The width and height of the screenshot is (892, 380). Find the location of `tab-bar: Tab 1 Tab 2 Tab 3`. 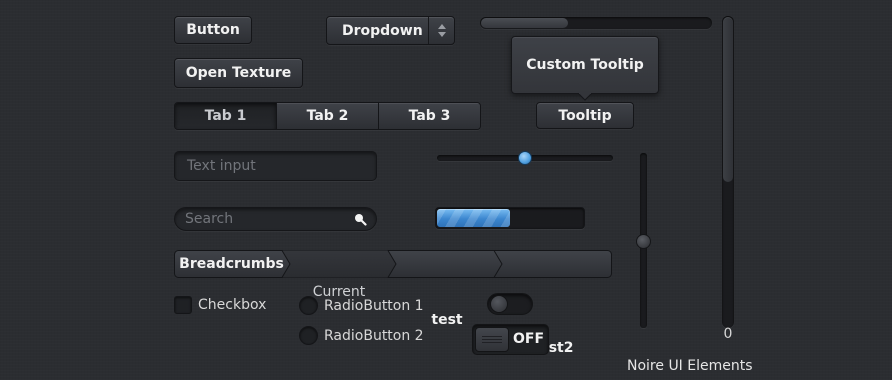

tab-bar: Tab 1 Tab 2 Tab 3 is located at coordinates (327, 116).